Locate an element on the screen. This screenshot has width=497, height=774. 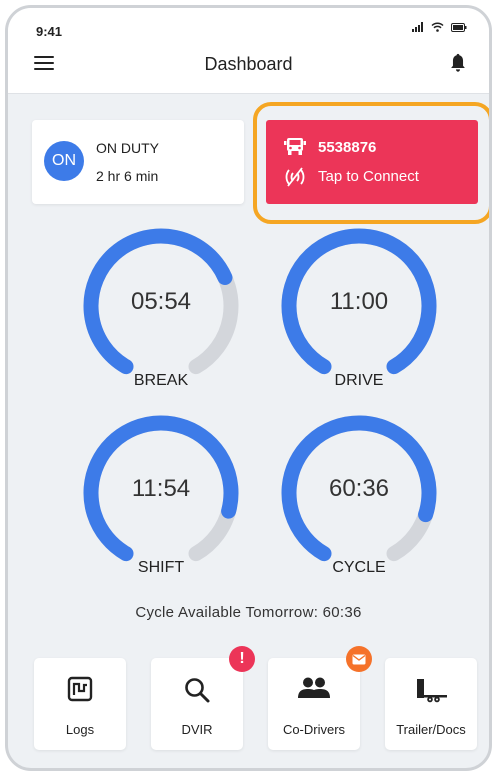
gauge-shift-value: 11:54 is located at coordinates (161, 488).